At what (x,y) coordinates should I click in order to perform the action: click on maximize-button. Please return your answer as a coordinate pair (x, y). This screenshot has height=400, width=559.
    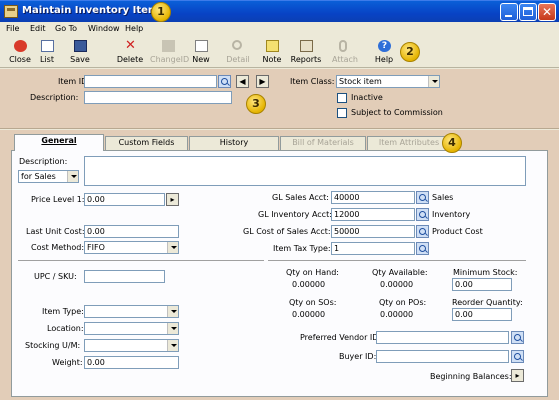
    Looking at the image, I should click on (528, 12).